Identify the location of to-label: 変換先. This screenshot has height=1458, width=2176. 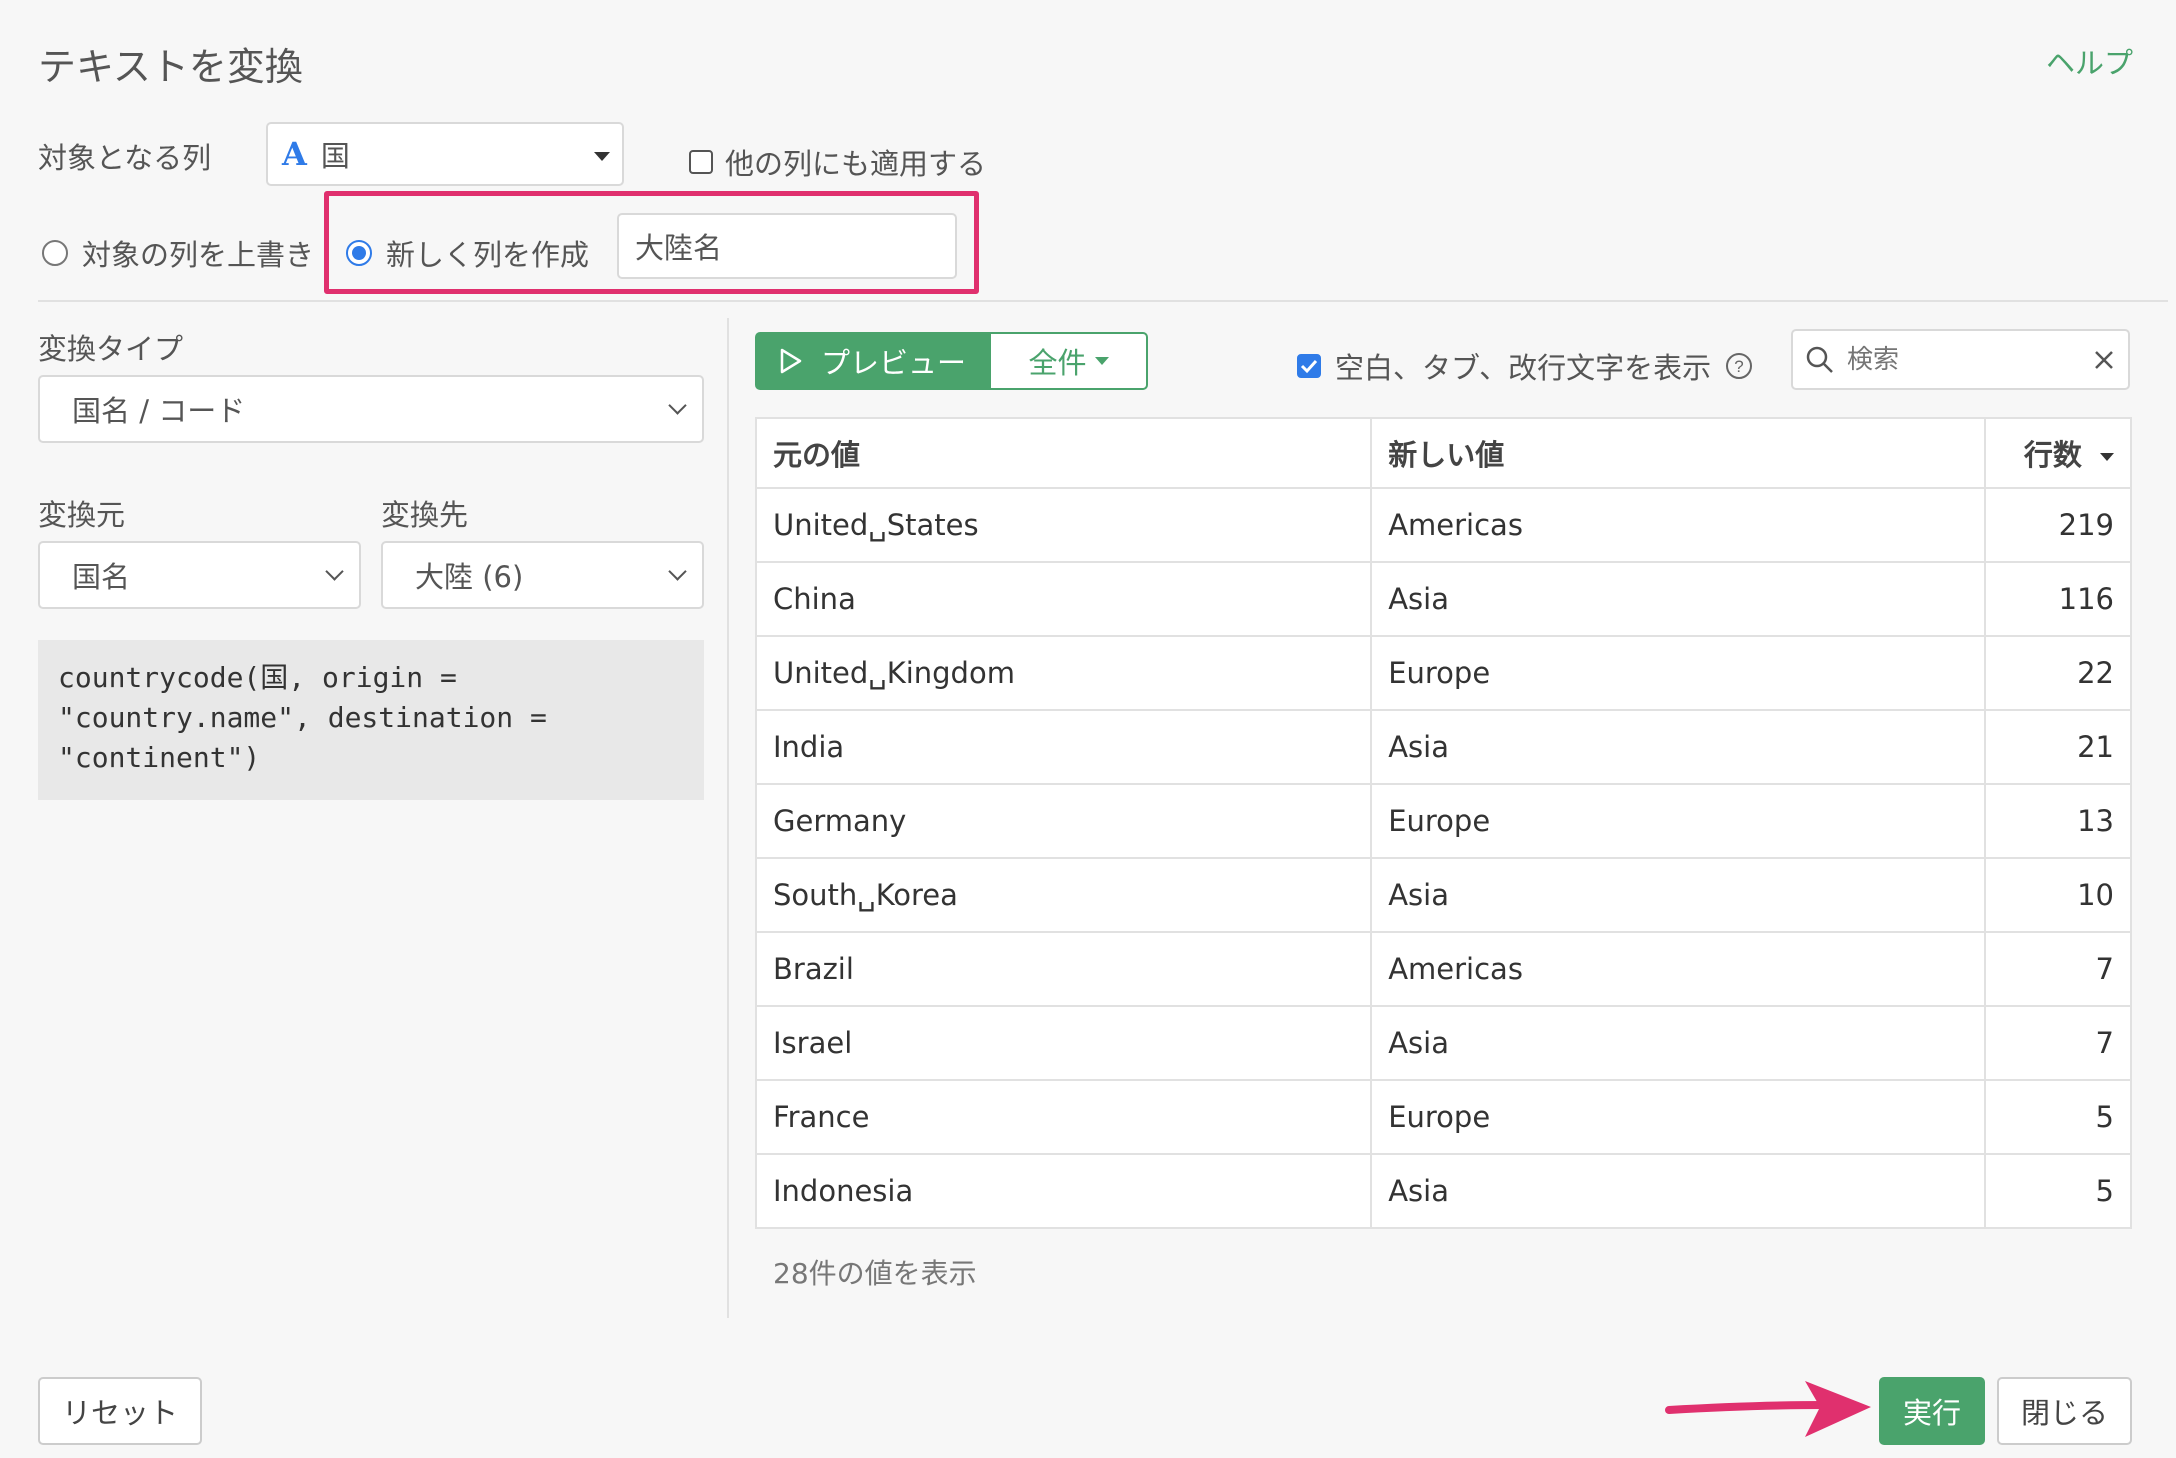
(425, 515).